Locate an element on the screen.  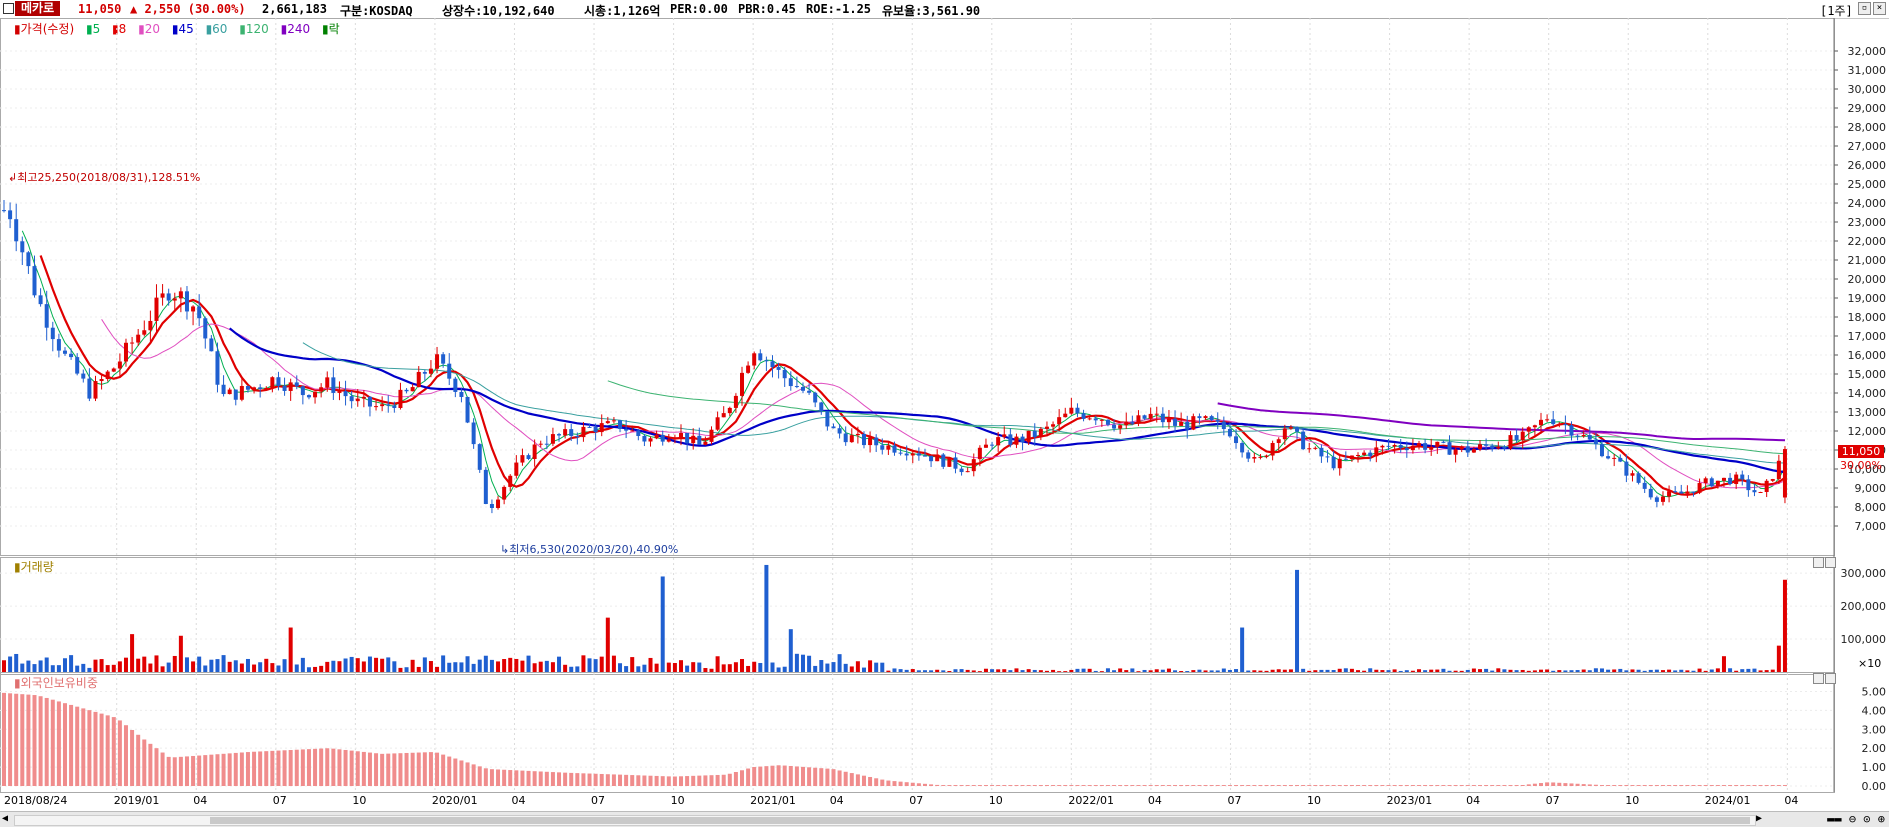
stock-name: 메카로 is located at coordinates (38, 8).